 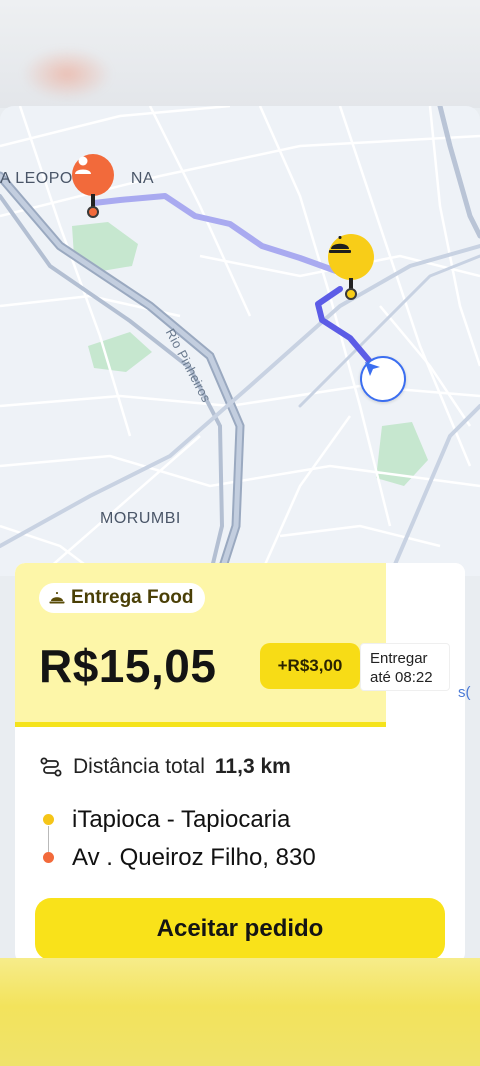 I want to click on dropoff-stop: Av . Queiroz Filho, 830, so click(x=177, y=858).